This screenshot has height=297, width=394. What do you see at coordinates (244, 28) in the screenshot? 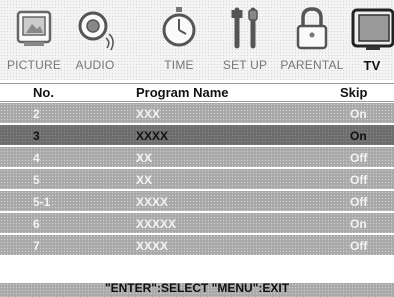
I see `tools-icon` at bounding box center [244, 28].